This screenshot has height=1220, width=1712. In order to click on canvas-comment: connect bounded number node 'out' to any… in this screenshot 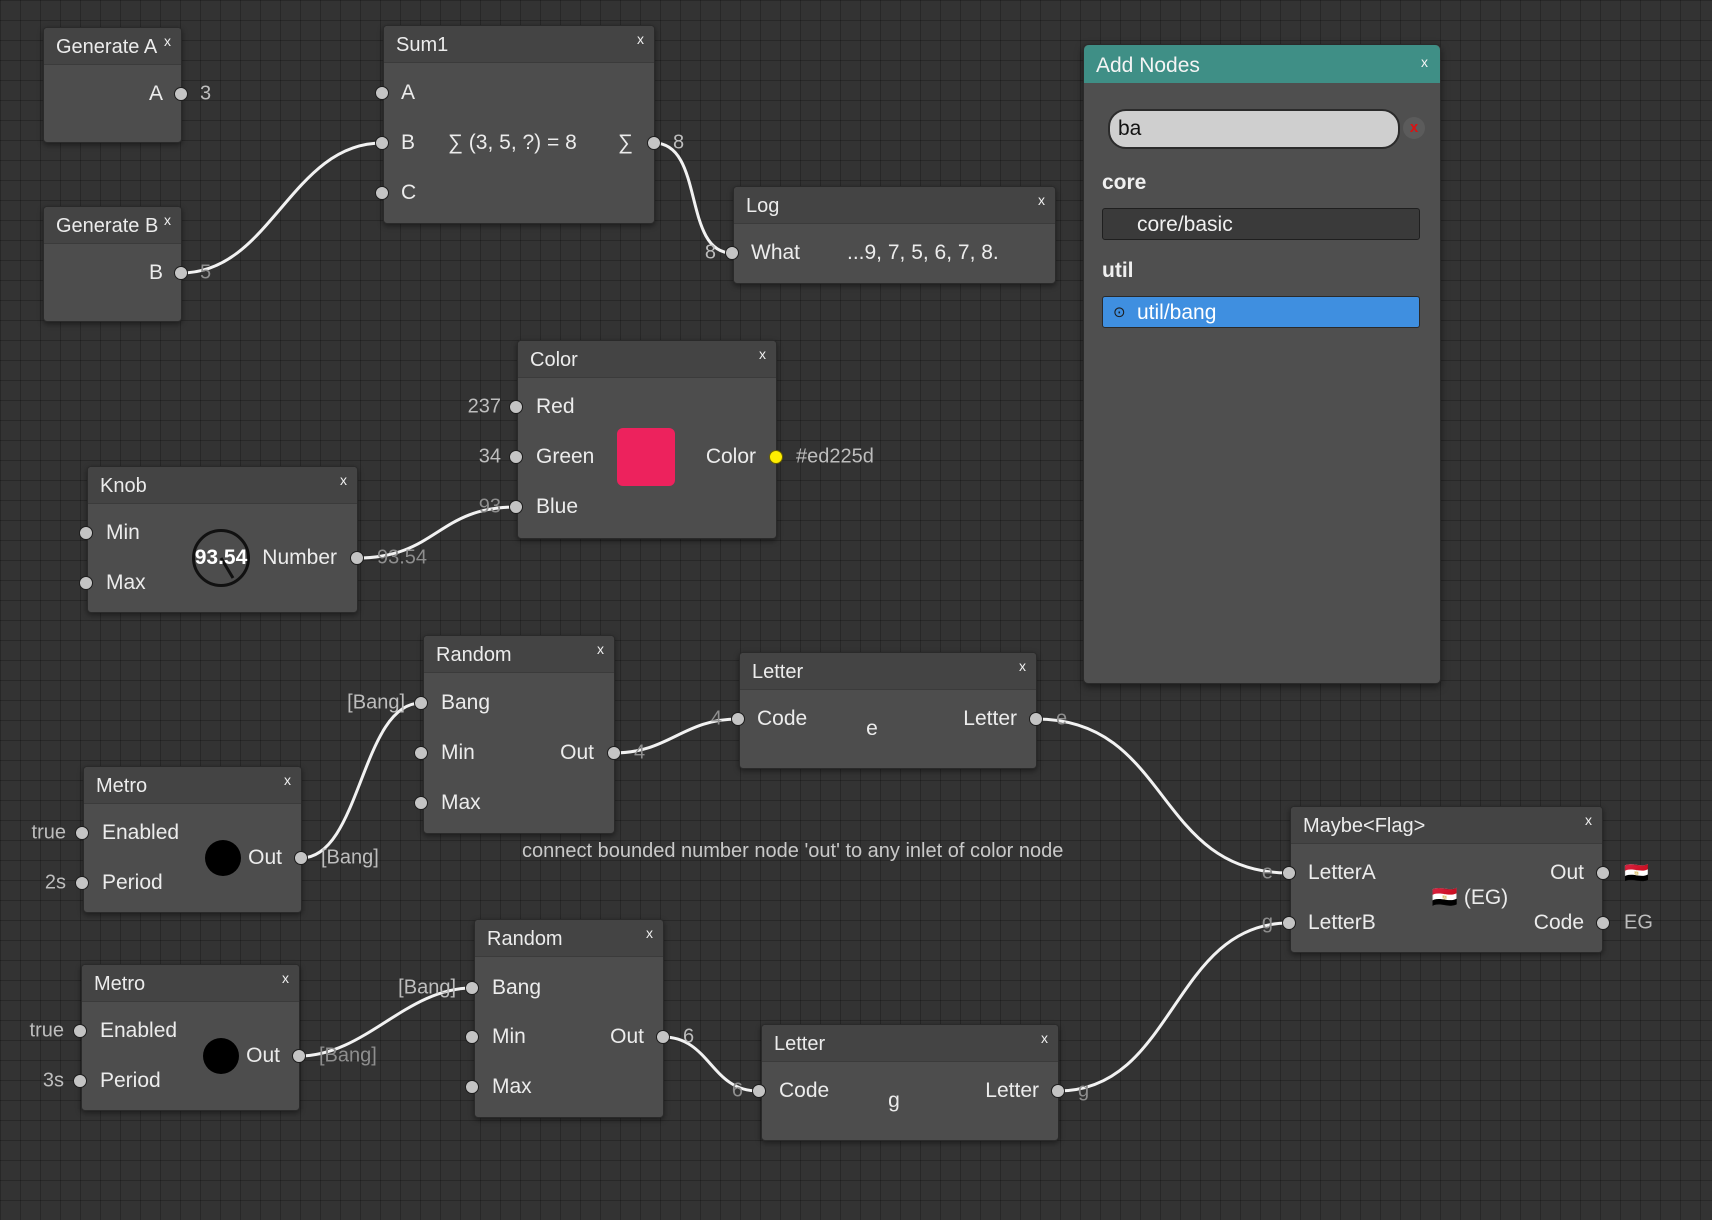, I will do `click(793, 851)`.